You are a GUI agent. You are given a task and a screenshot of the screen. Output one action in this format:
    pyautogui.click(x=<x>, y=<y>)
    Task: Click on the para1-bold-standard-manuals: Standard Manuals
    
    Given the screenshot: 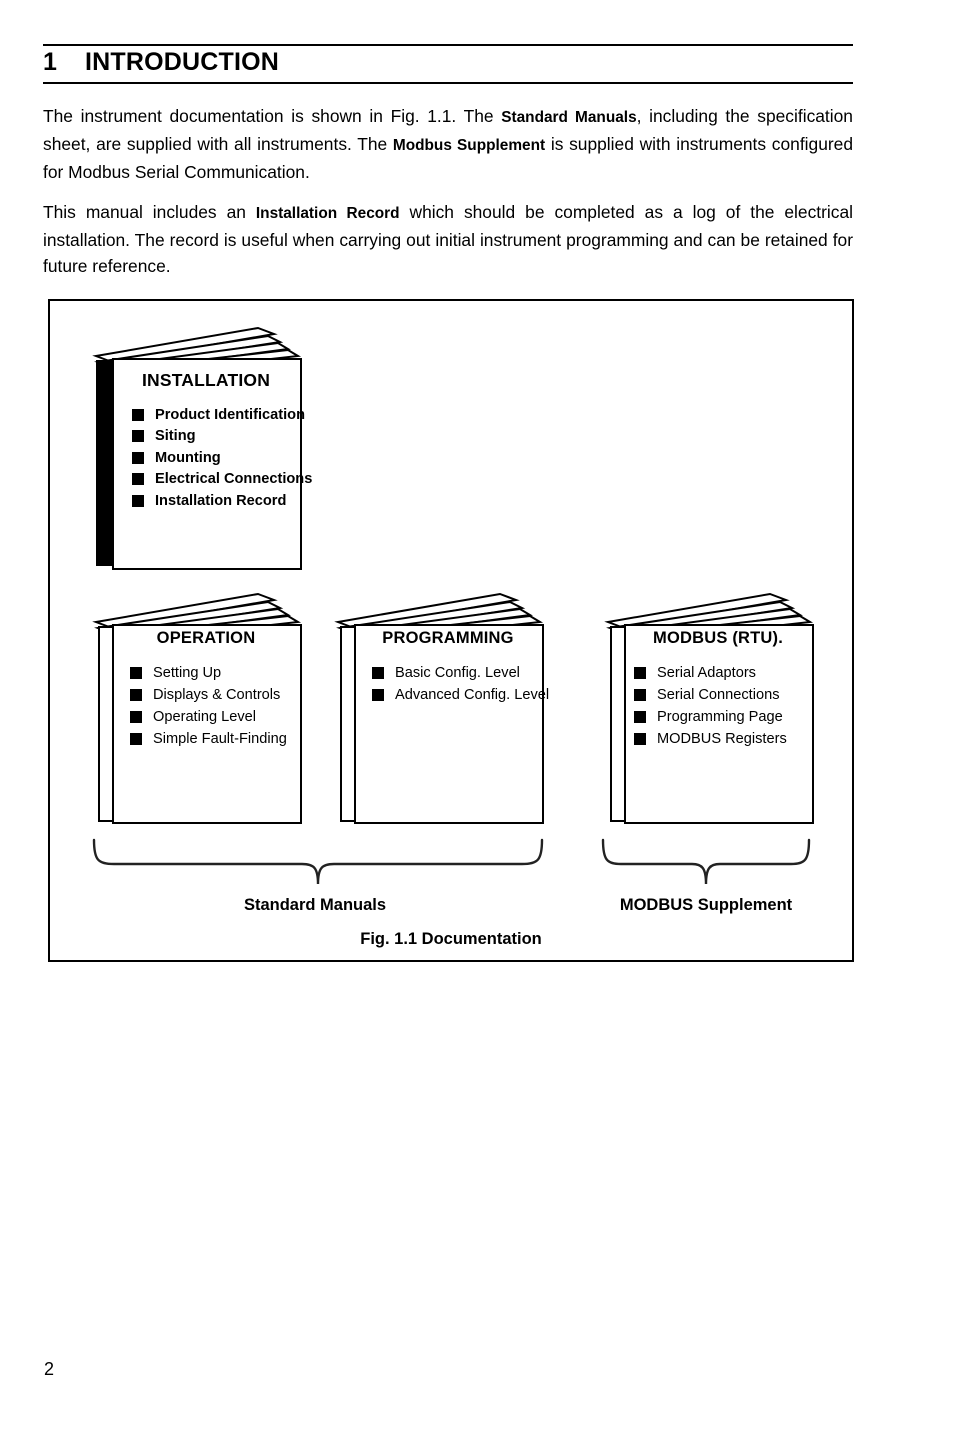 What is the action you would take?
    pyautogui.click(x=569, y=117)
    